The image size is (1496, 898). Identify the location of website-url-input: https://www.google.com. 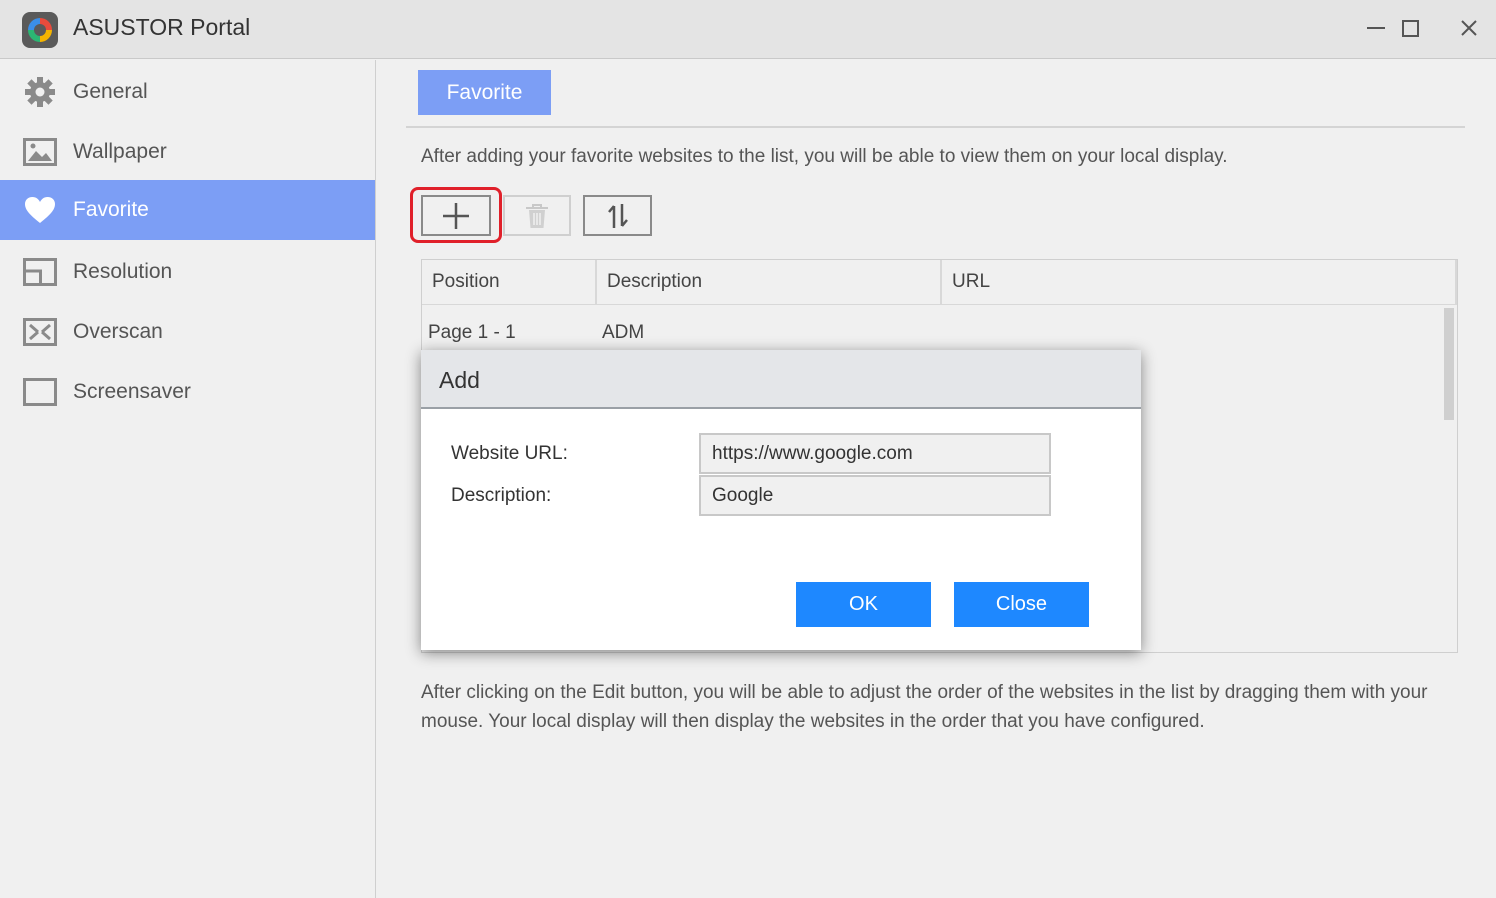
(875, 453).